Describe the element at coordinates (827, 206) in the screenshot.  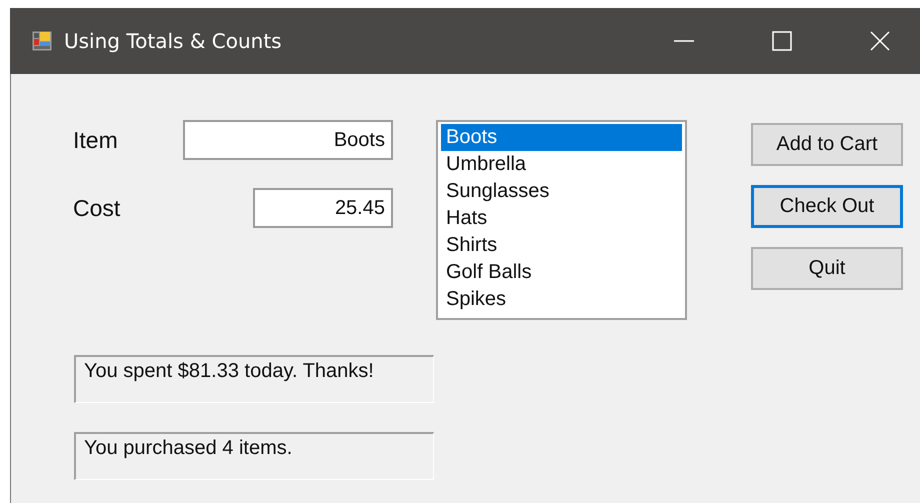
I see `action-button: Check Out` at that location.